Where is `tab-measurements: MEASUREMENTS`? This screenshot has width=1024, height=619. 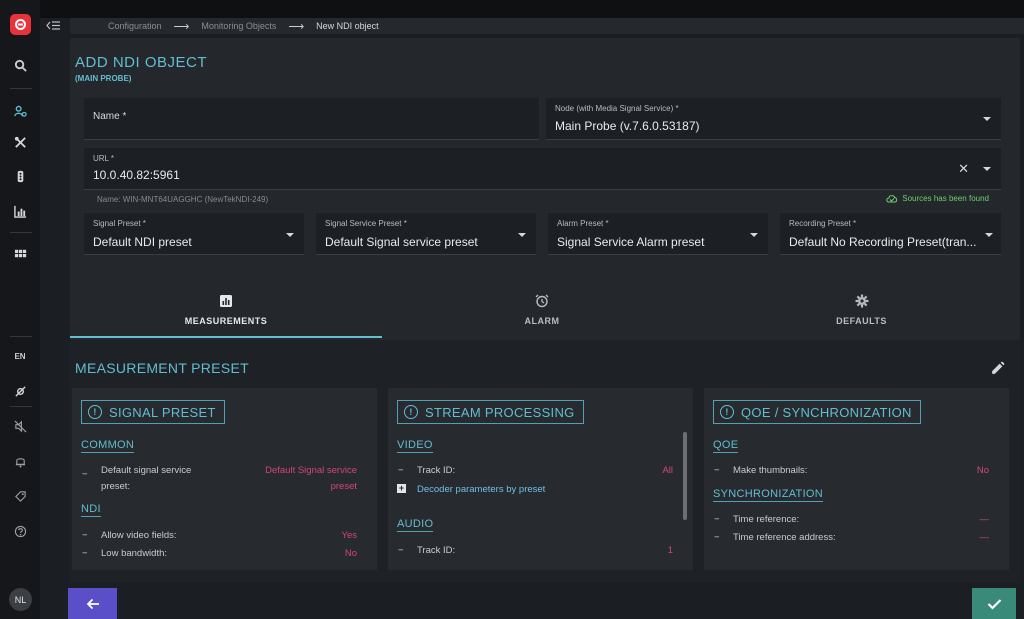 tab-measurements: MEASUREMENTS is located at coordinates (226, 314).